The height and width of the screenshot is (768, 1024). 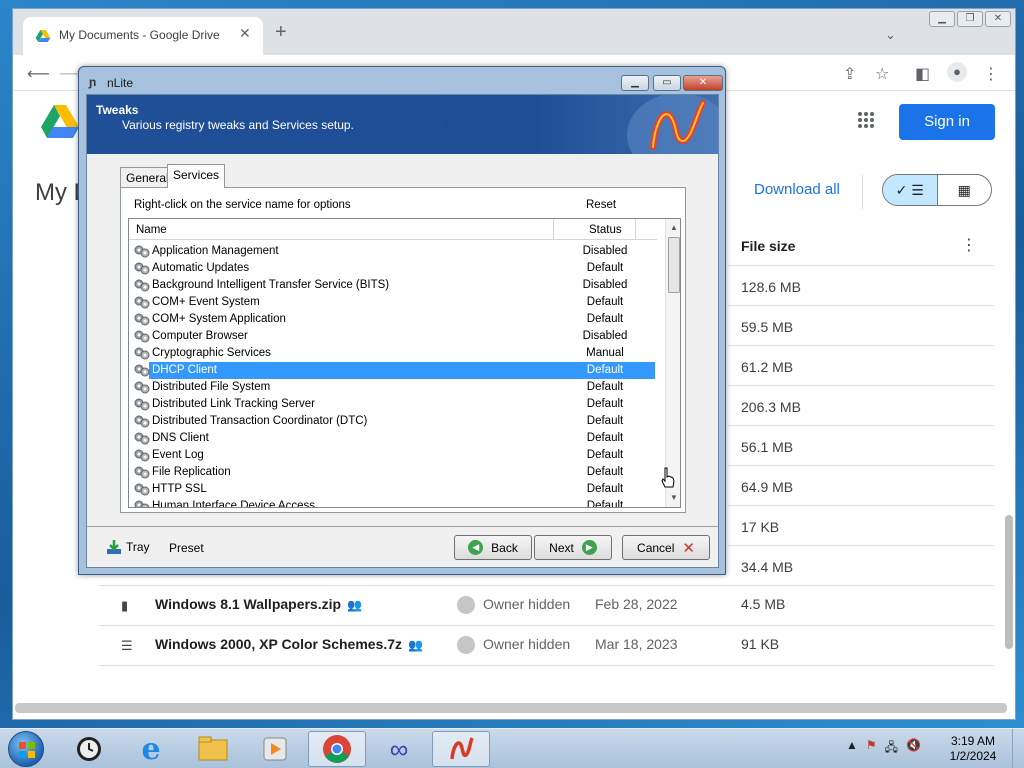 What do you see at coordinates (275, 749) in the screenshot?
I see `taskbar-media-player` at bounding box center [275, 749].